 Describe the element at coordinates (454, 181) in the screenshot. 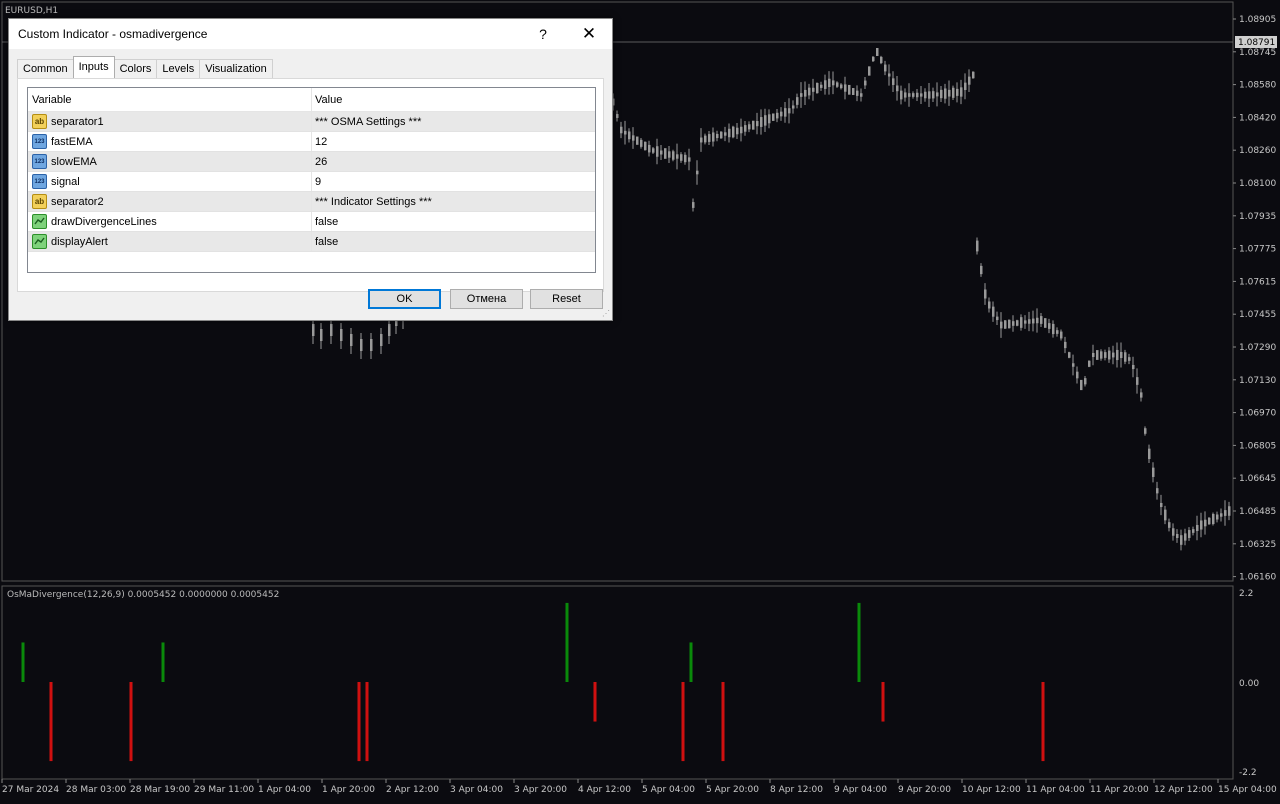

I see `value-cell: 9` at that location.